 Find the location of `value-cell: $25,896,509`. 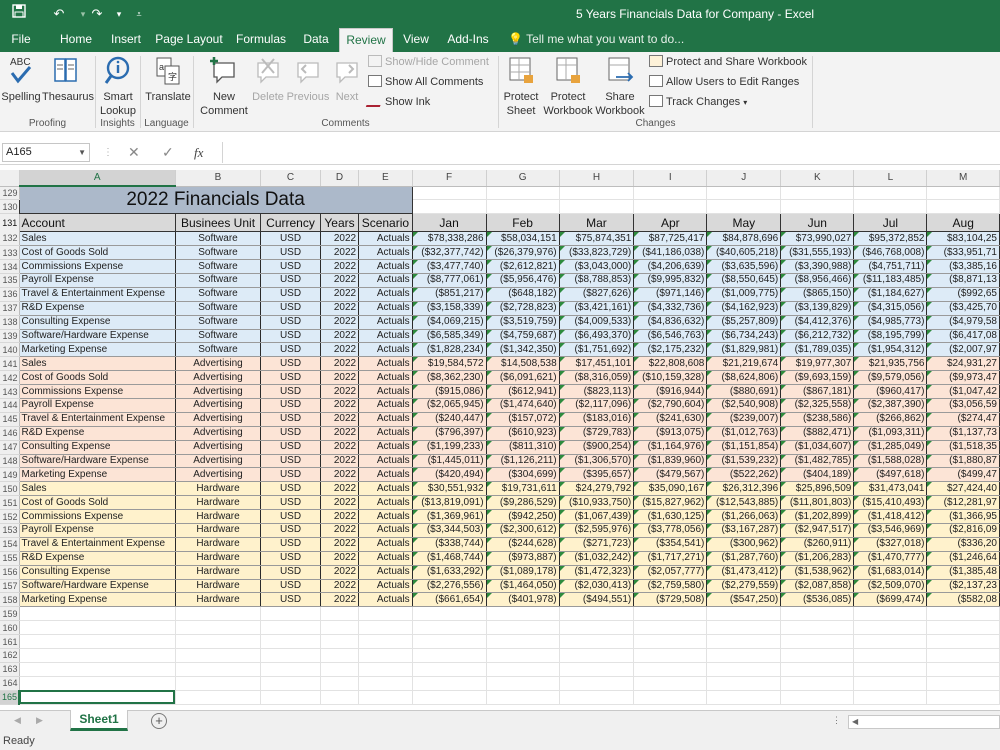

value-cell: $25,896,509 is located at coordinates (817, 489).